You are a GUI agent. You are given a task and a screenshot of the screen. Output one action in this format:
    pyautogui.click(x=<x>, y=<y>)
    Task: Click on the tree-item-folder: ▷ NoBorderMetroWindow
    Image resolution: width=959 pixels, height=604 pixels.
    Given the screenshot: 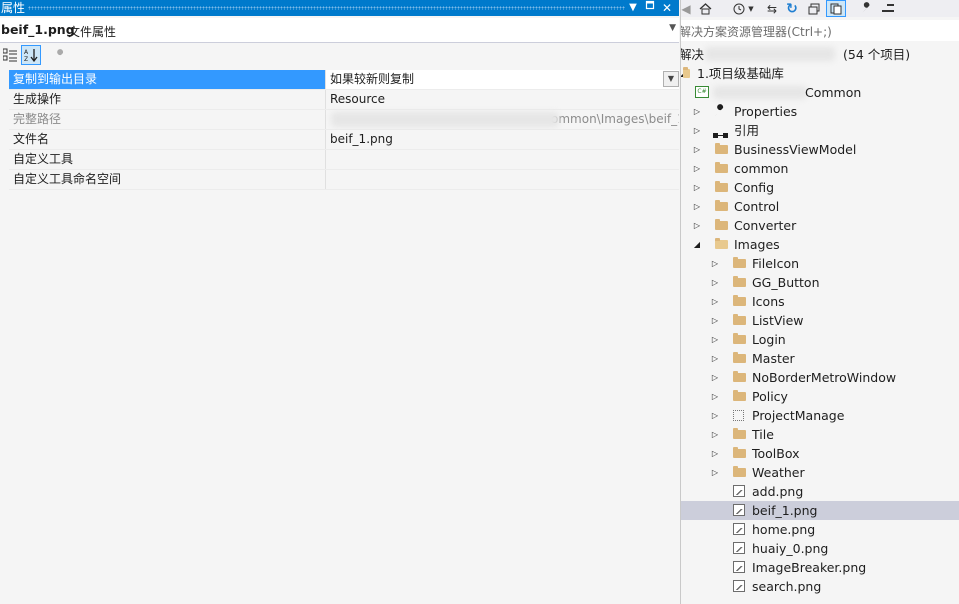 What is the action you would take?
    pyautogui.click(x=820, y=377)
    